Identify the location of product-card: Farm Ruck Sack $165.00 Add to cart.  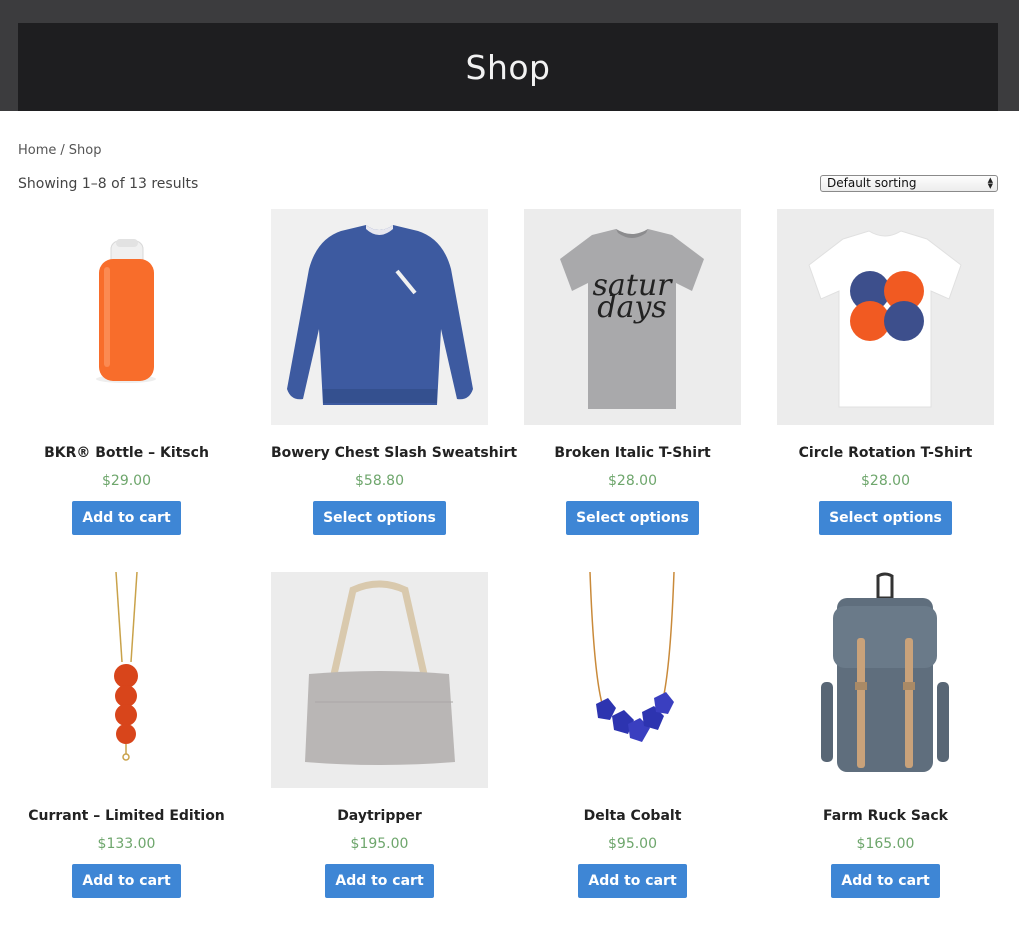
(885, 735).